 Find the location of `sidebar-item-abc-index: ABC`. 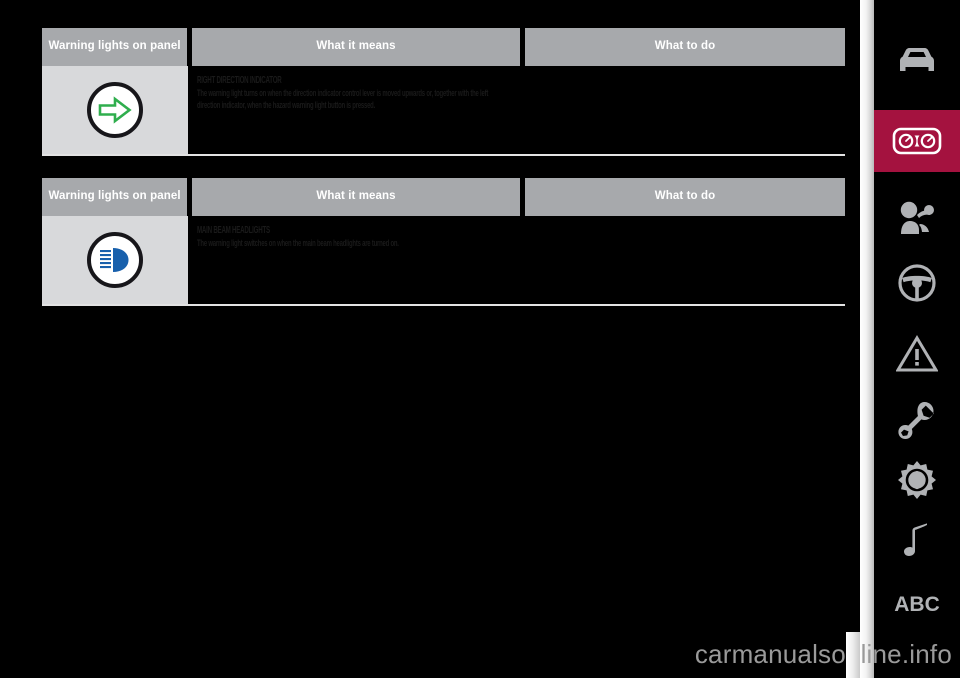

sidebar-item-abc-index: ABC is located at coordinates (917, 605).